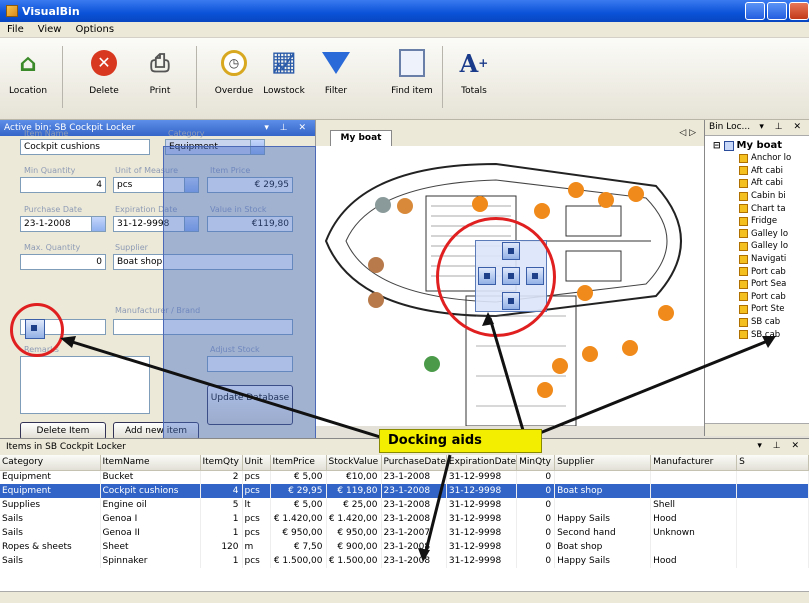 This screenshot has height=603, width=809. What do you see at coordinates (460, 441) in the screenshot?
I see `docking-aids-callout: Docking aids` at bounding box center [460, 441].